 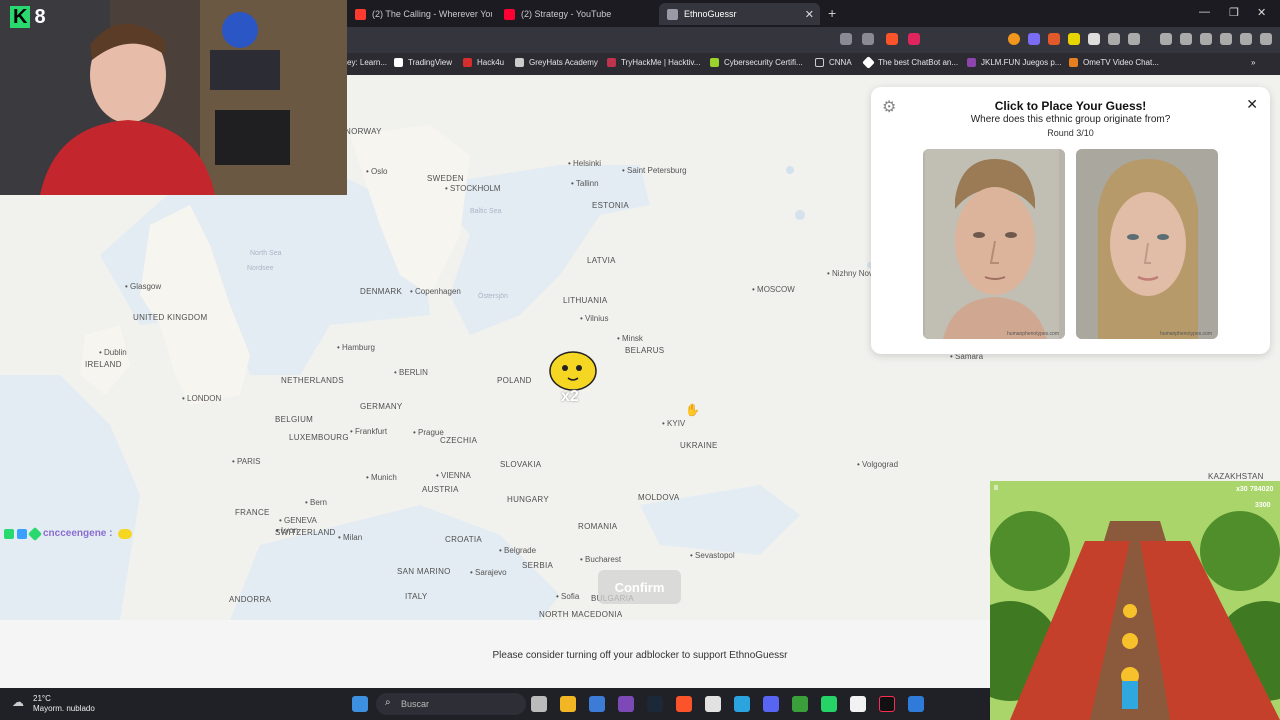 I want to click on vscode-icon, so click(x=597, y=704).